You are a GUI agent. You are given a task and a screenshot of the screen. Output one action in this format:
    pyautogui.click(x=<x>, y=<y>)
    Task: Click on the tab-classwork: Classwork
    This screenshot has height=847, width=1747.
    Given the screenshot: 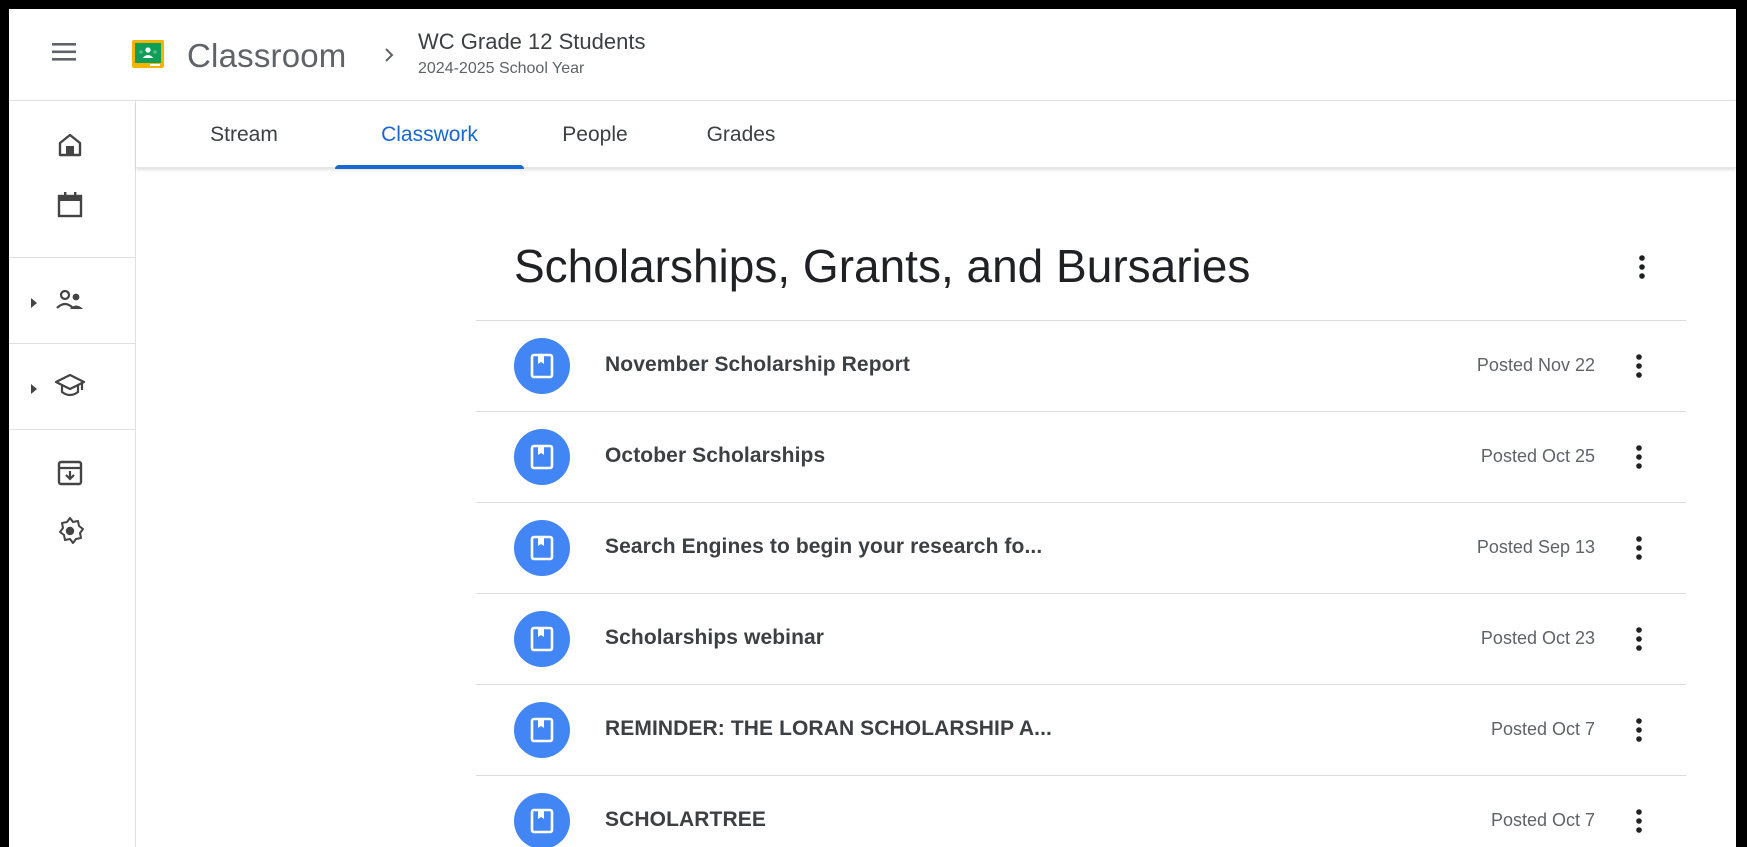 What is the action you would take?
    pyautogui.click(x=429, y=135)
    